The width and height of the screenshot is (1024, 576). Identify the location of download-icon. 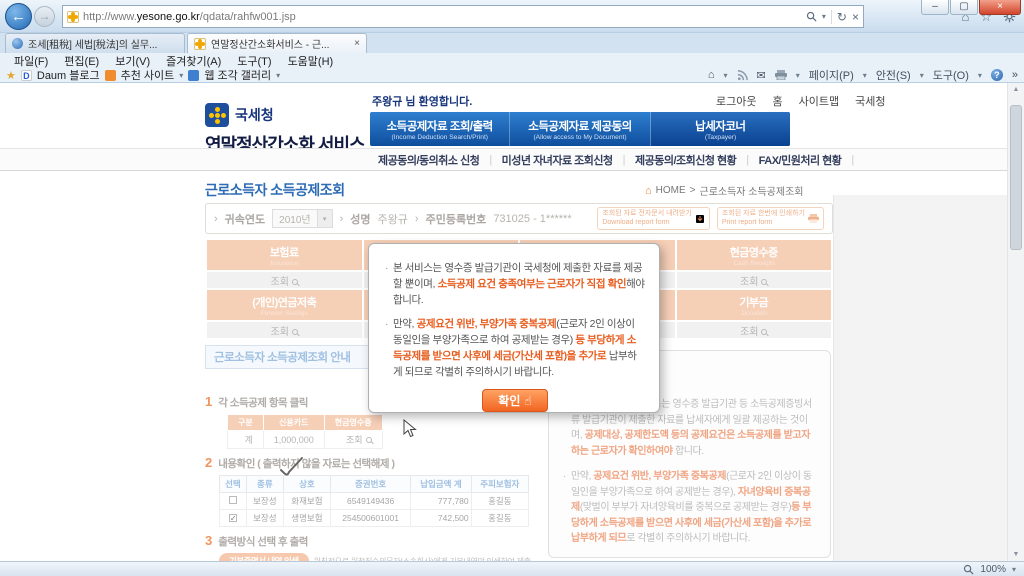
(699, 218).